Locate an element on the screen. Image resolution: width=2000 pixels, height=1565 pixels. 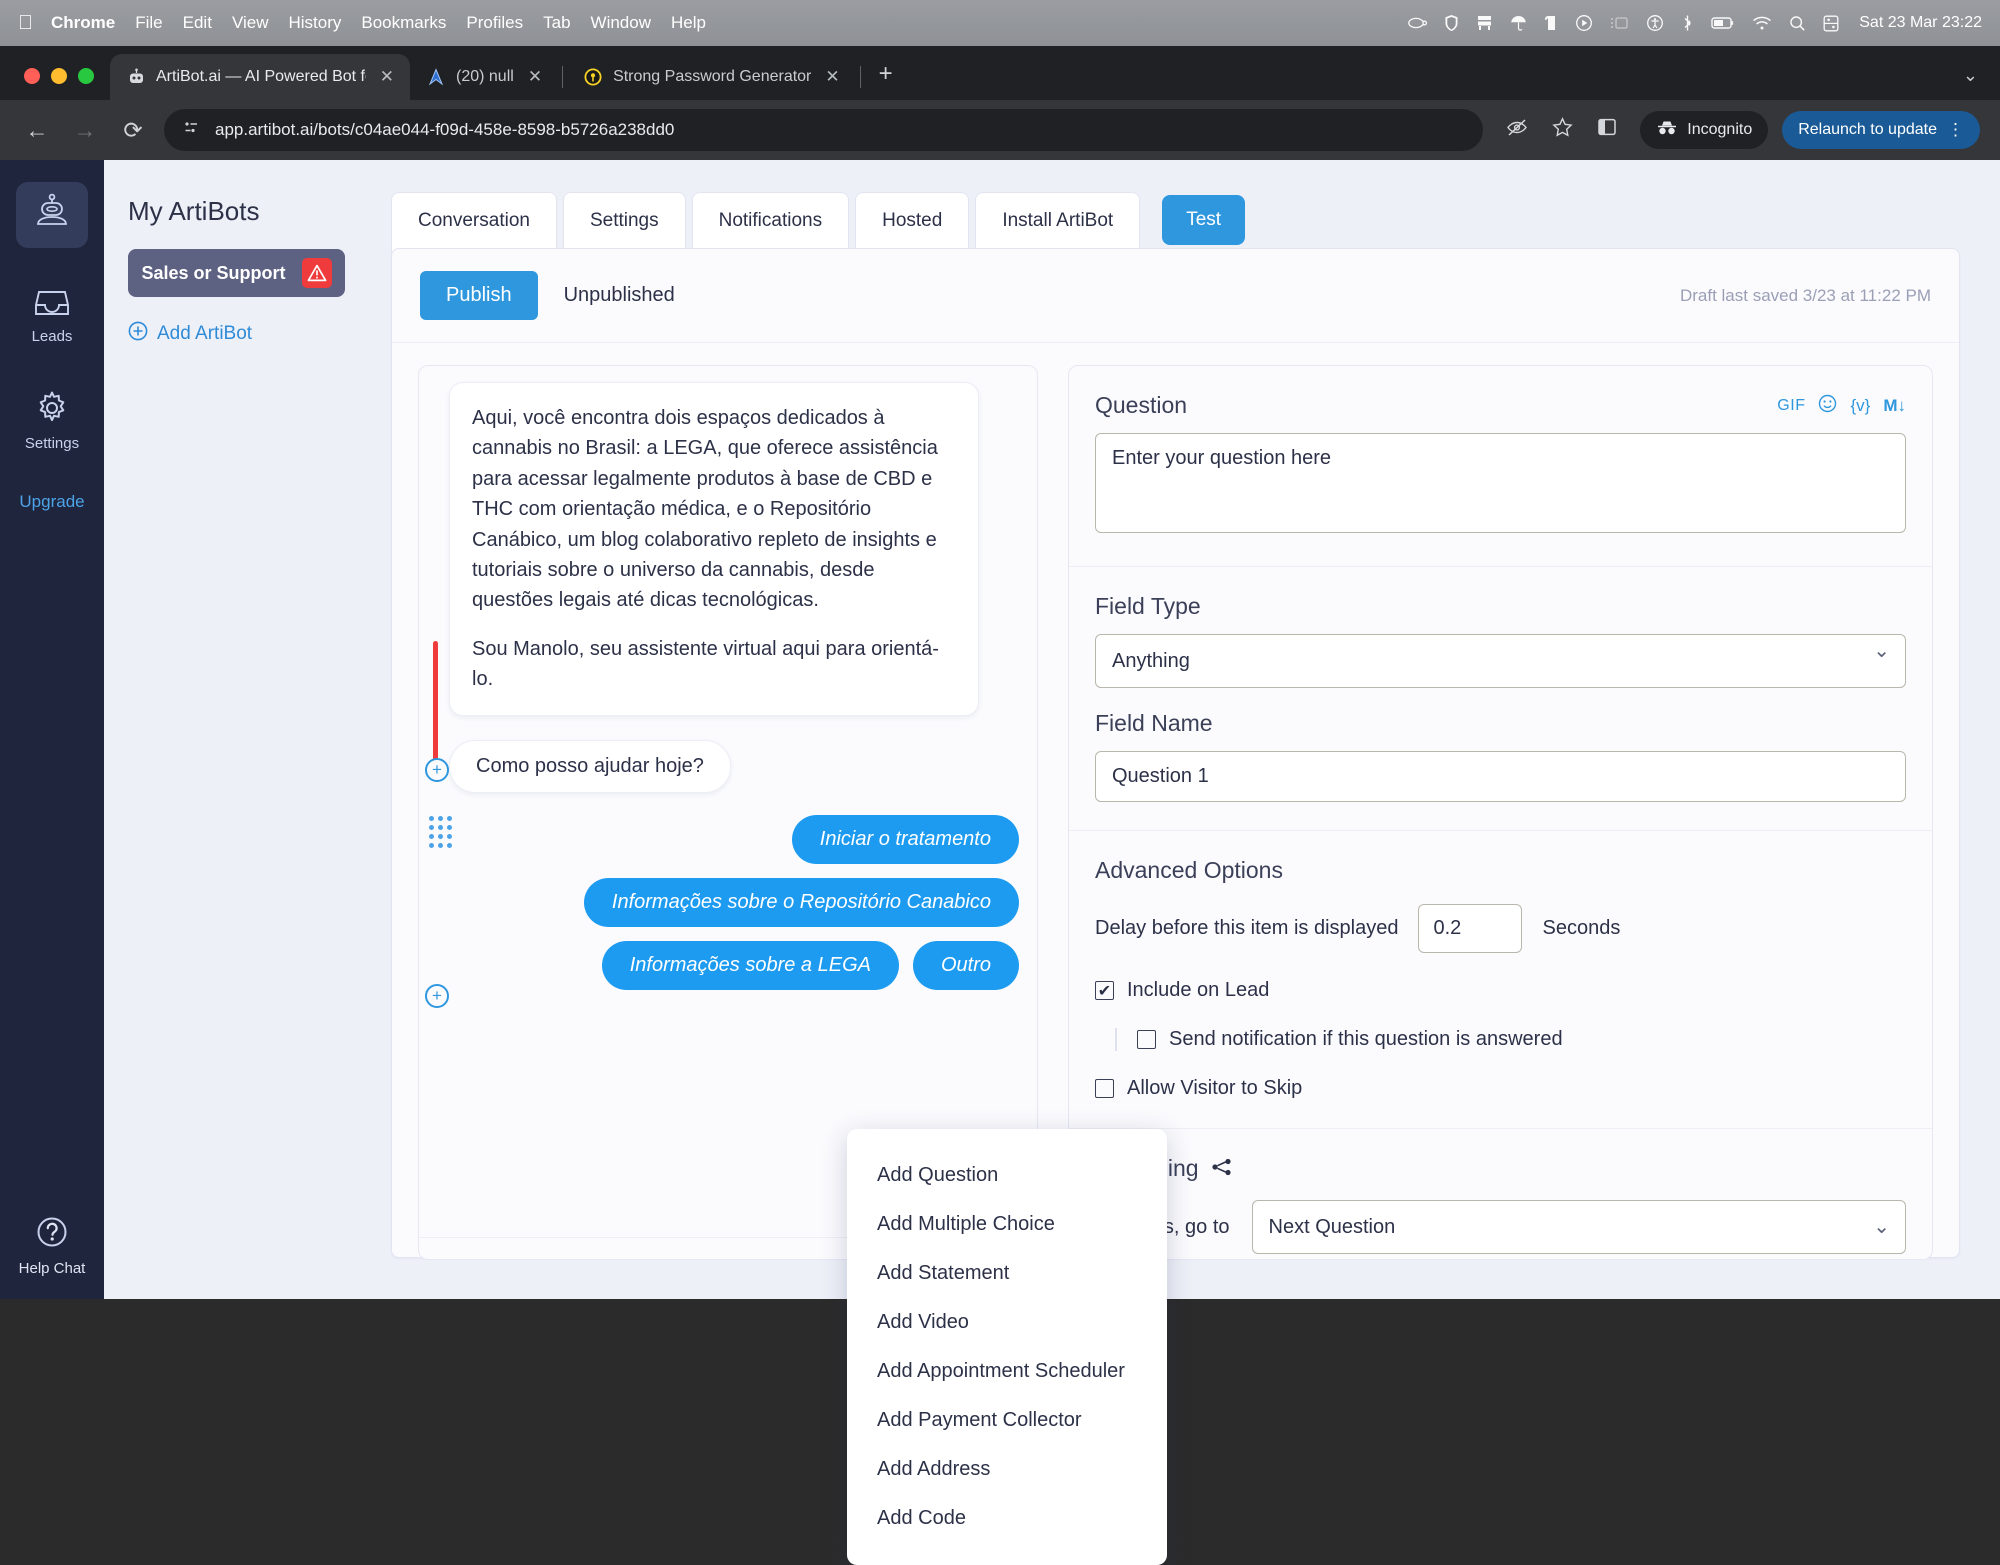
answer-chip: Informações sobre a LEGA is located at coordinates (750, 965).